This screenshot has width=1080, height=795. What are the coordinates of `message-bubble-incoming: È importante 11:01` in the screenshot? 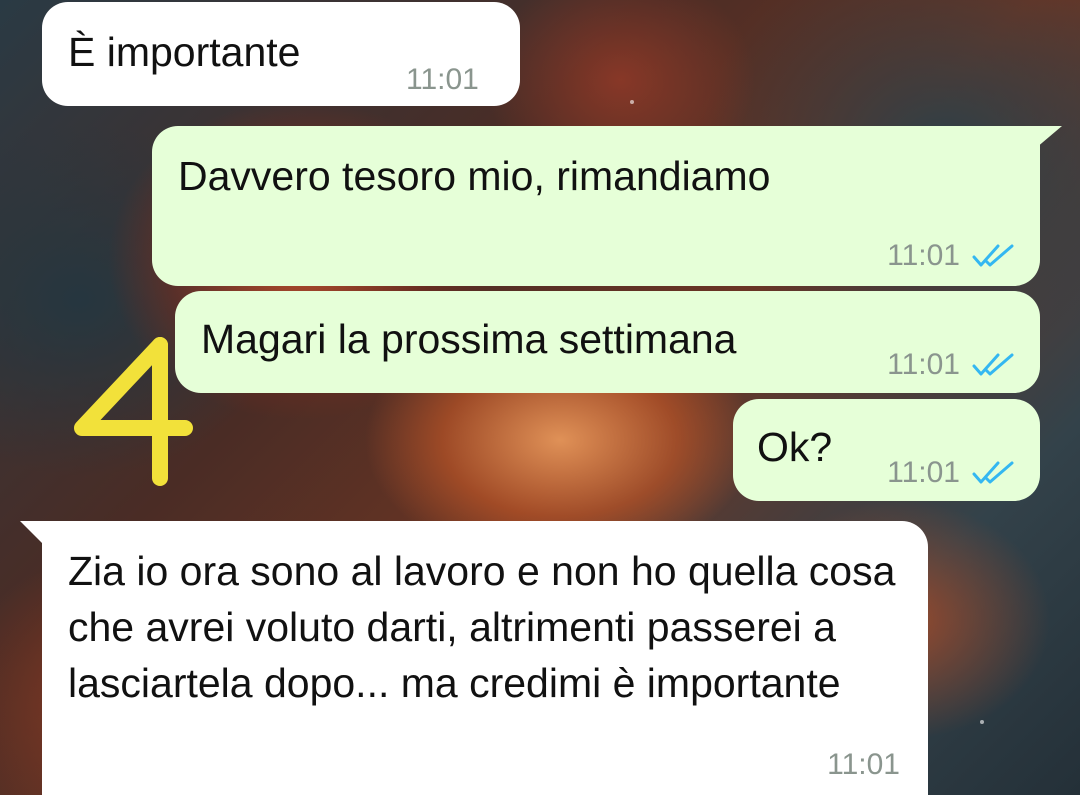 It's located at (281, 54).